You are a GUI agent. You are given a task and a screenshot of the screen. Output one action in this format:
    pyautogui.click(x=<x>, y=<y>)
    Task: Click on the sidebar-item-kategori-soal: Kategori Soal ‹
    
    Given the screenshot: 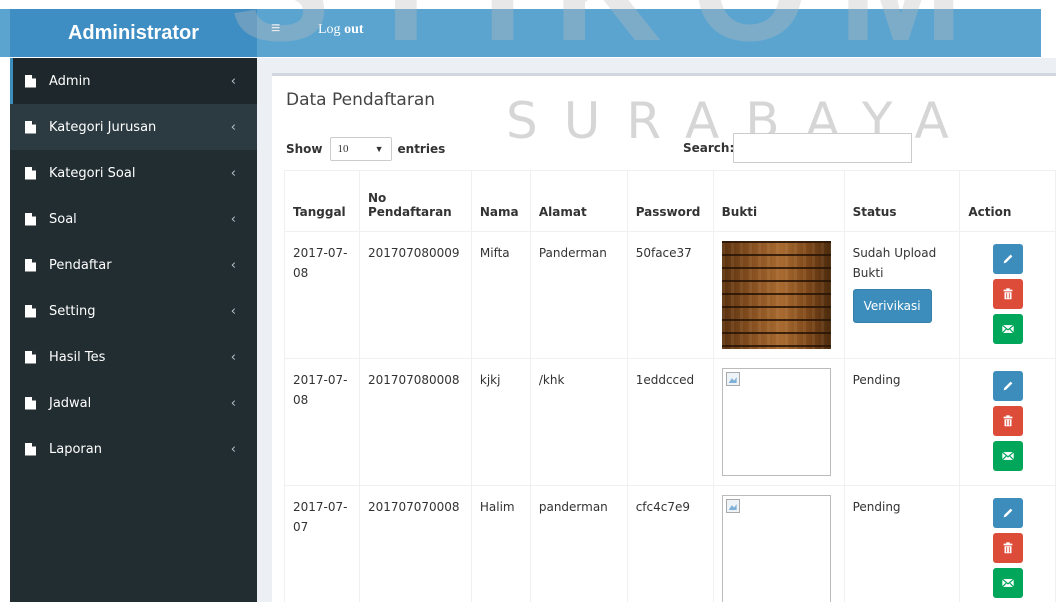 What is the action you would take?
    pyautogui.click(x=133, y=173)
    